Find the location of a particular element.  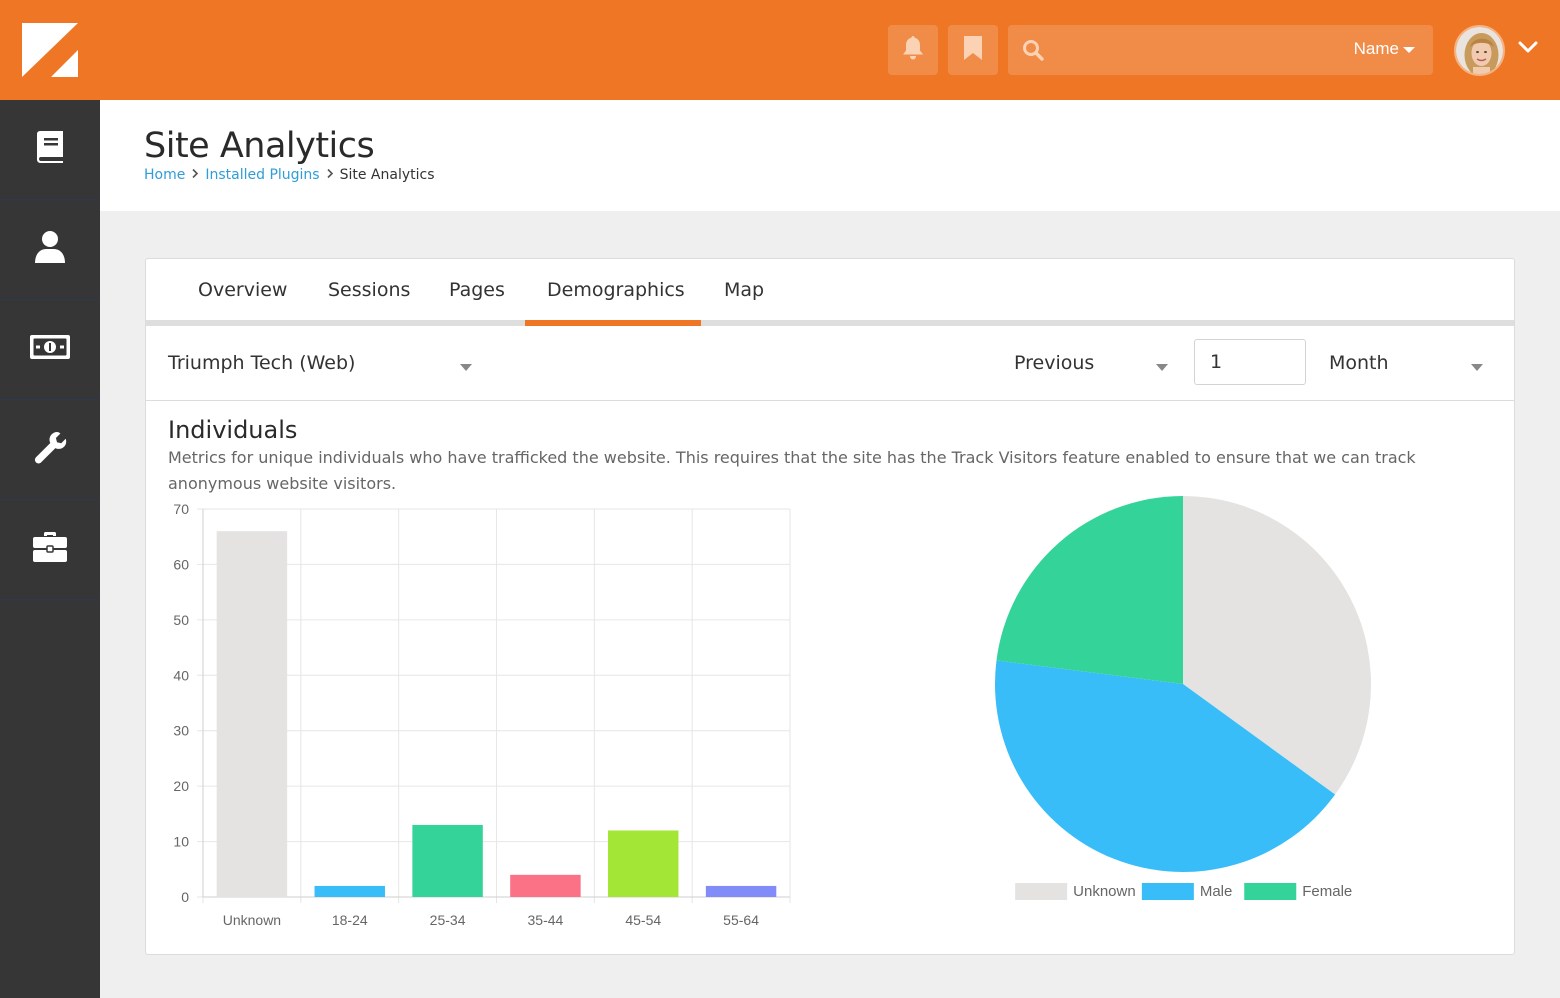

sidebar-item-book is located at coordinates (50, 150).